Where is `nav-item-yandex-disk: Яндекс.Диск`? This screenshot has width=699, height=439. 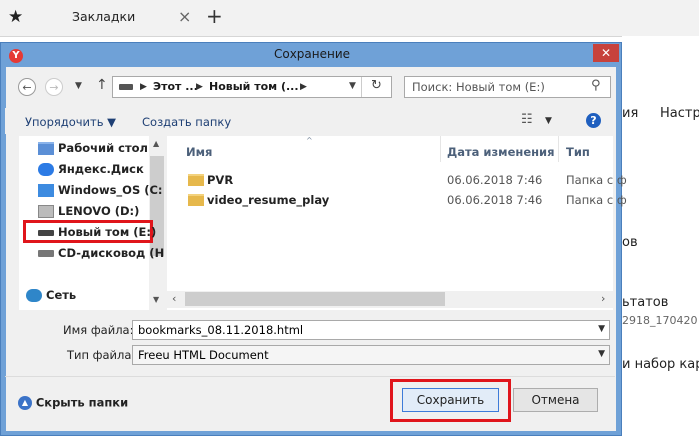
nav-item-yandex-disk: Яндекс.Диск is located at coordinates (91, 172).